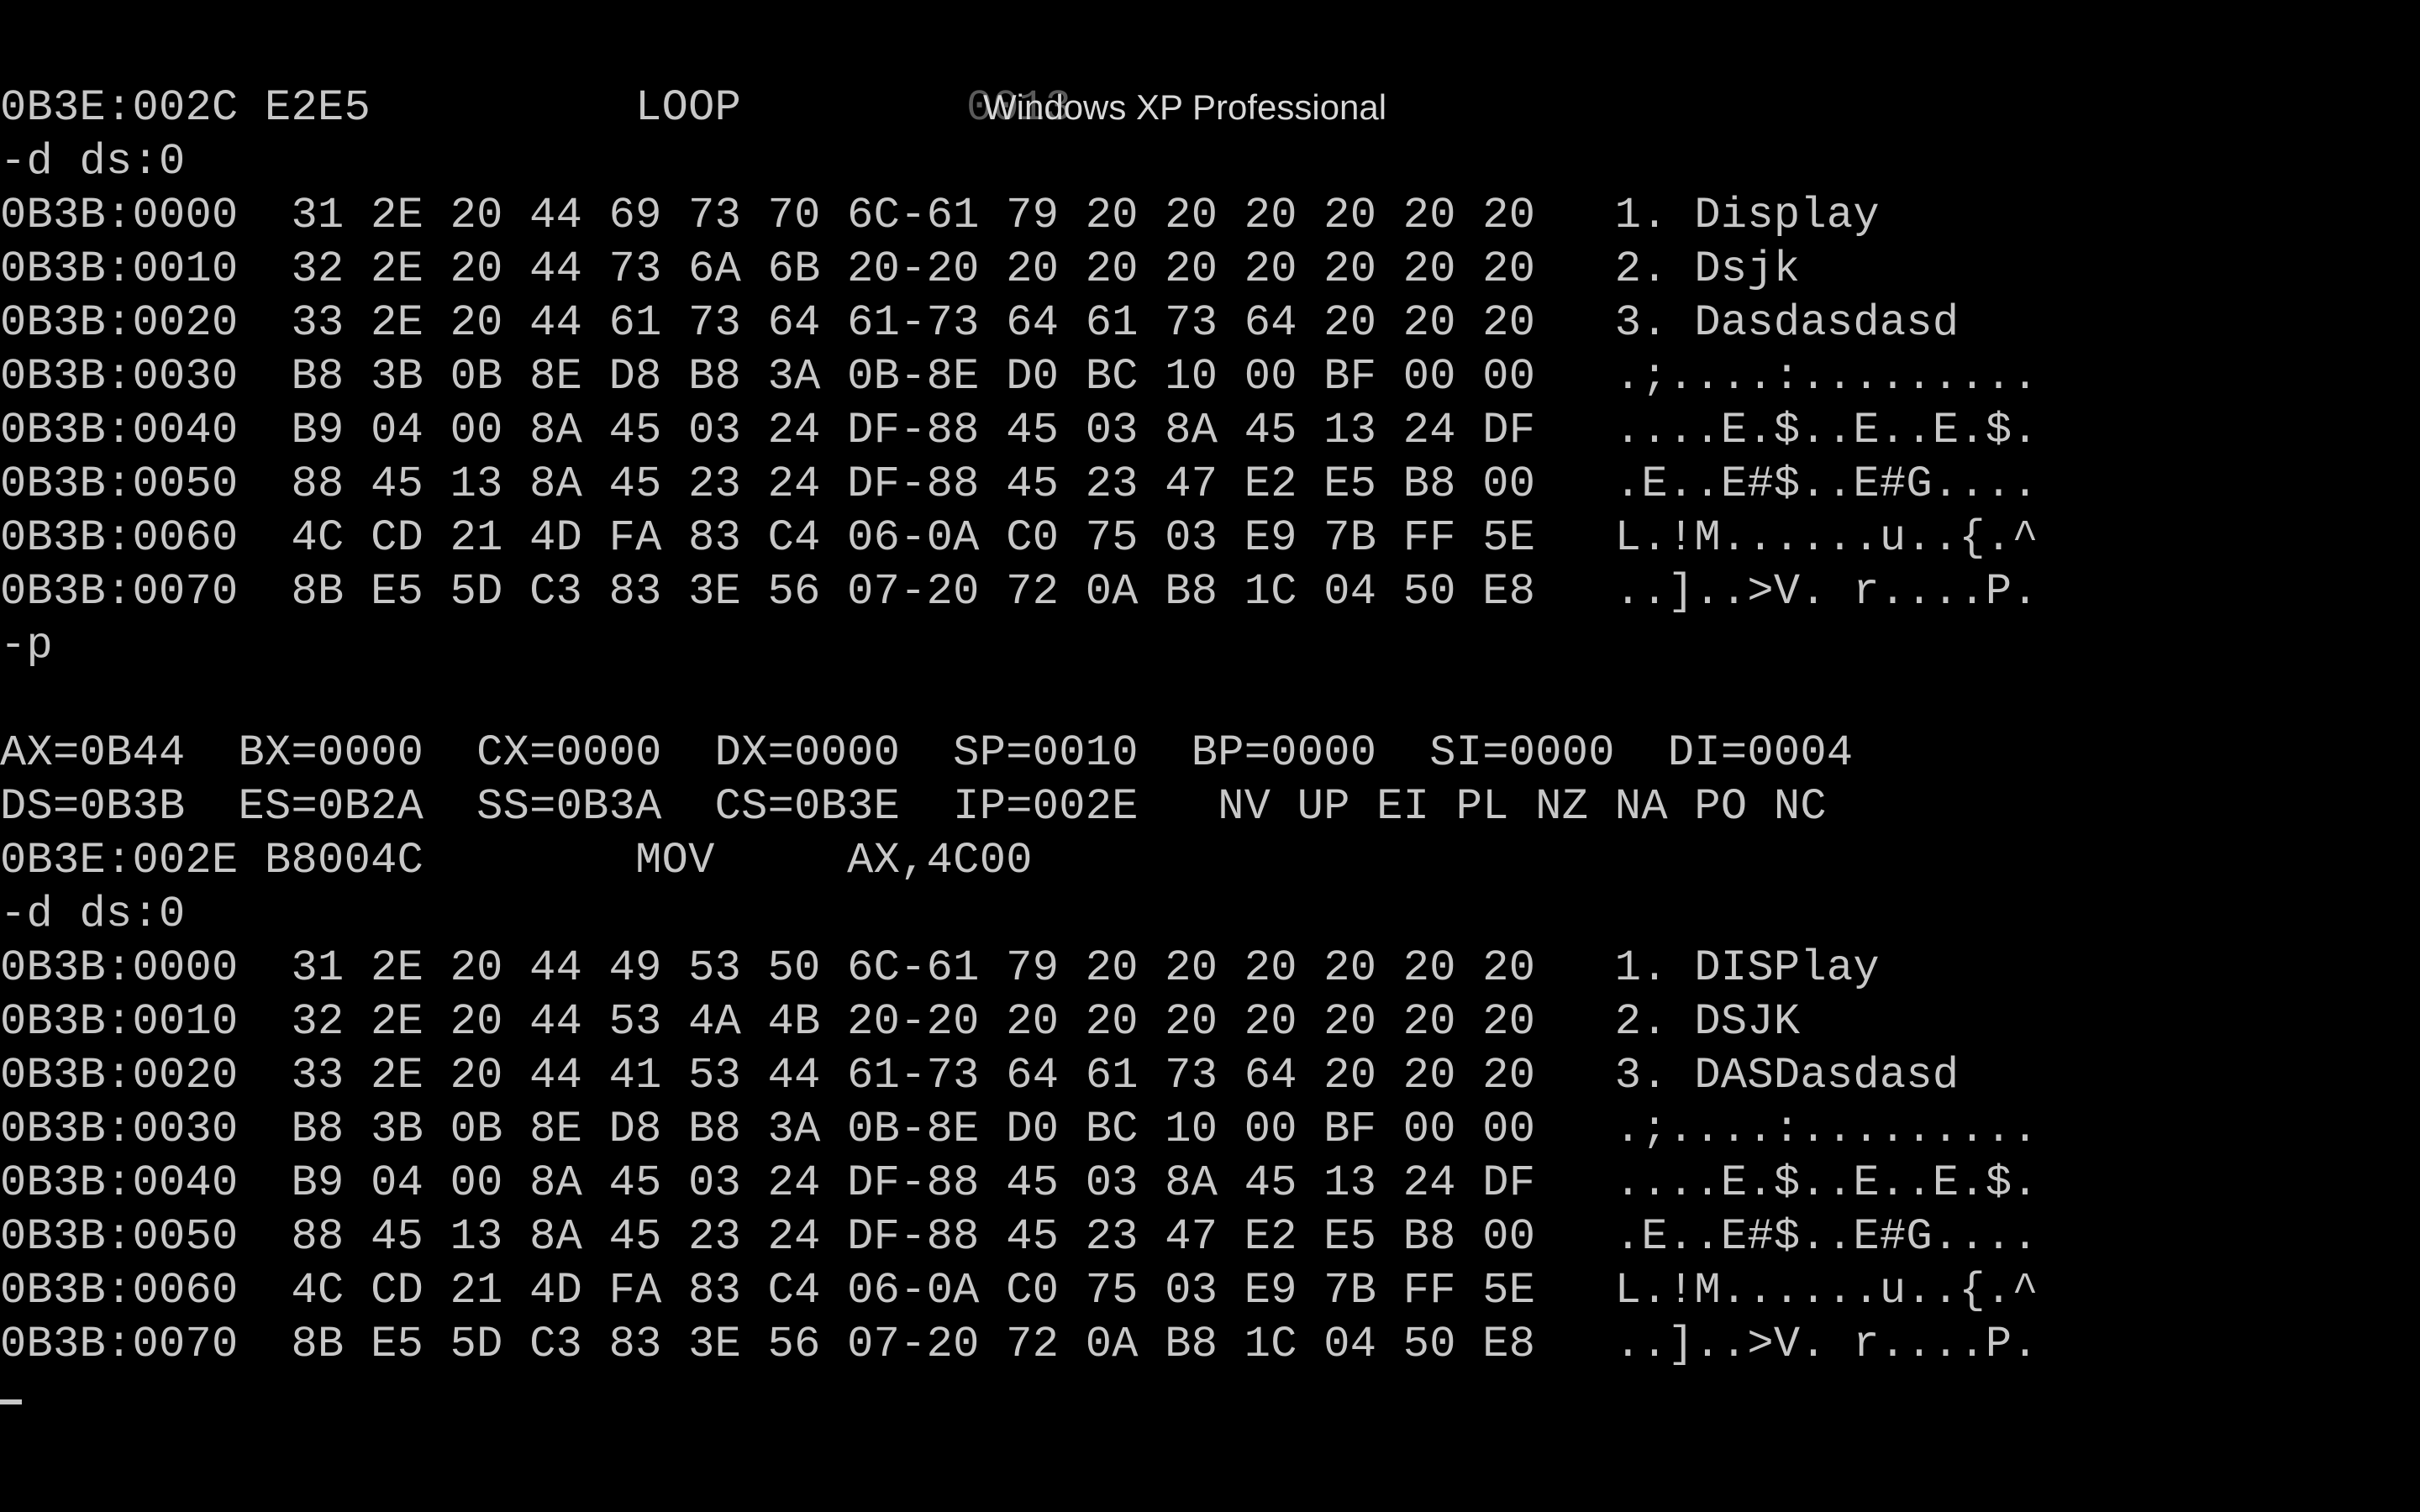  I want to click on console-line: -p, so click(27, 645).